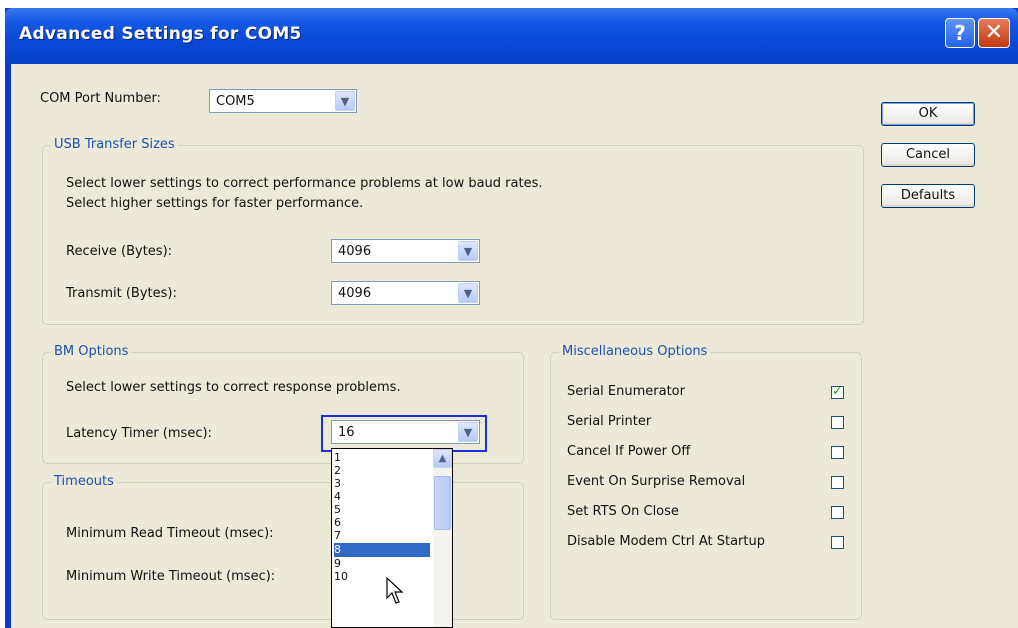 This screenshot has height=628, width=1018. I want to click on misc-group-title: Miscellaneous Options, so click(635, 351).